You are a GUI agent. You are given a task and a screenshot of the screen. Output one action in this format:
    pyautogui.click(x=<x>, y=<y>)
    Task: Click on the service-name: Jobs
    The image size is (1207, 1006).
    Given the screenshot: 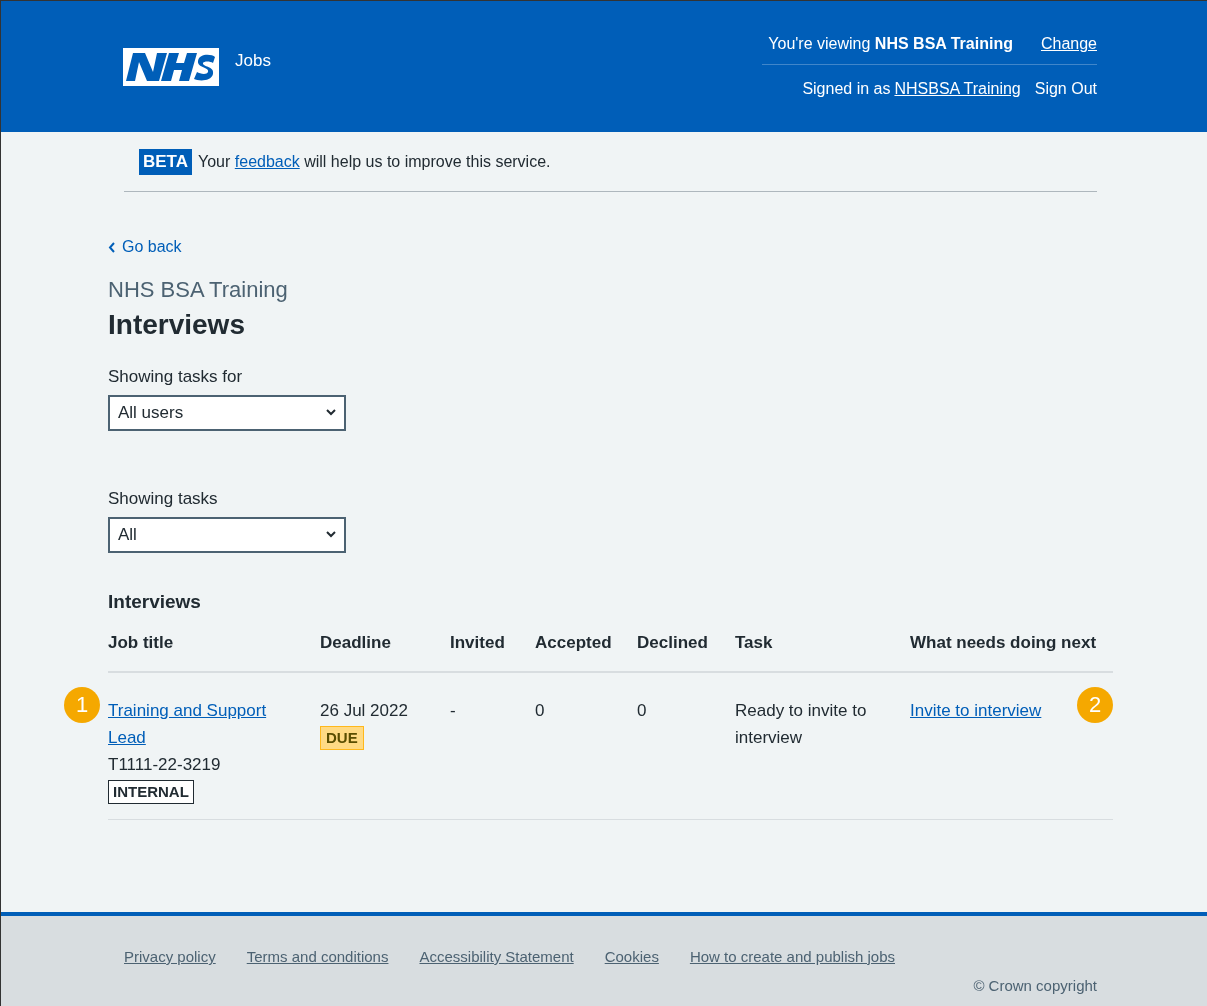 What is the action you would take?
    pyautogui.click(x=253, y=60)
    